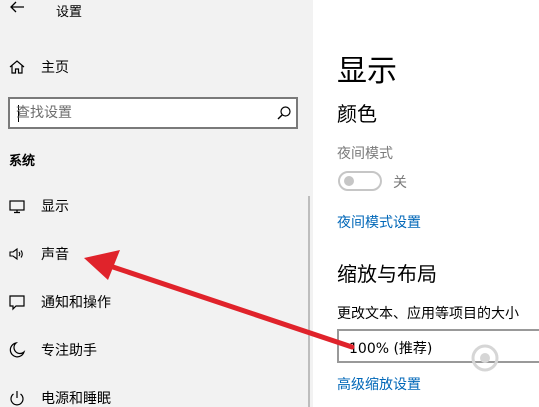 The image size is (539, 407). Describe the element at coordinates (69, 351) in the screenshot. I see `sidebar-item-label: 专注助手` at that location.